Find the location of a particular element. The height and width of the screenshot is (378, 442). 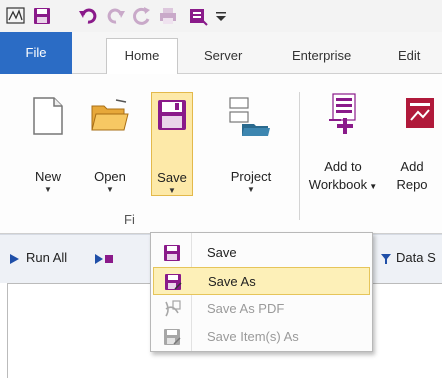

menu-item-save-as-pdf: Save As PDF is located at coordinates (261, 309).